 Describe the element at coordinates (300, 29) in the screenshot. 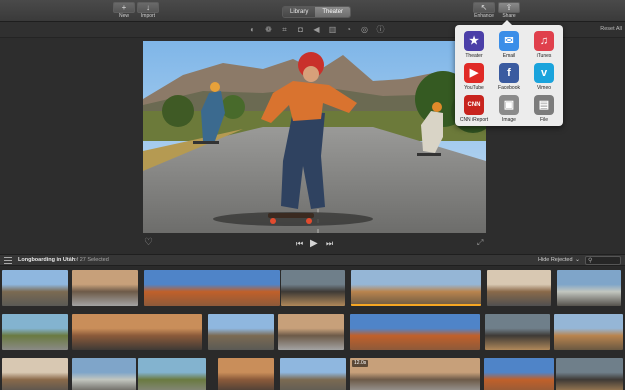

I see `stabilization-icon: ◘` at that location.